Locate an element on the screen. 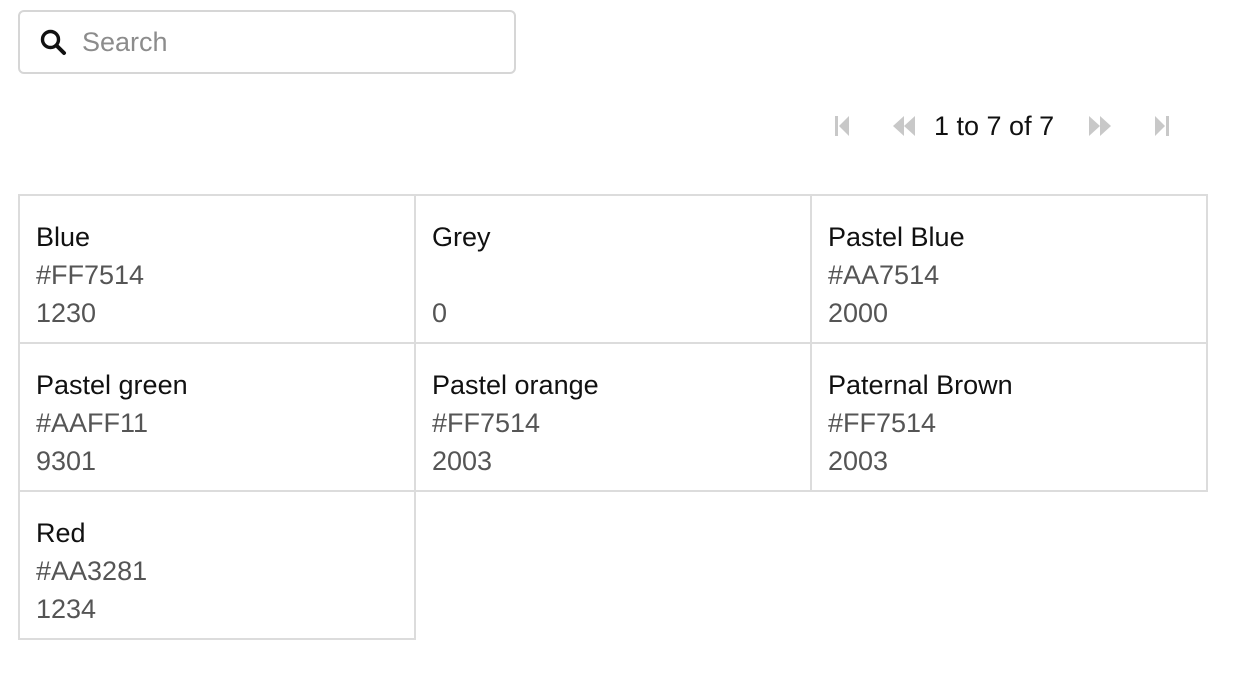 This screenshot has width=1236, height=674. last-page-button is located at coordinates (1162, 126).